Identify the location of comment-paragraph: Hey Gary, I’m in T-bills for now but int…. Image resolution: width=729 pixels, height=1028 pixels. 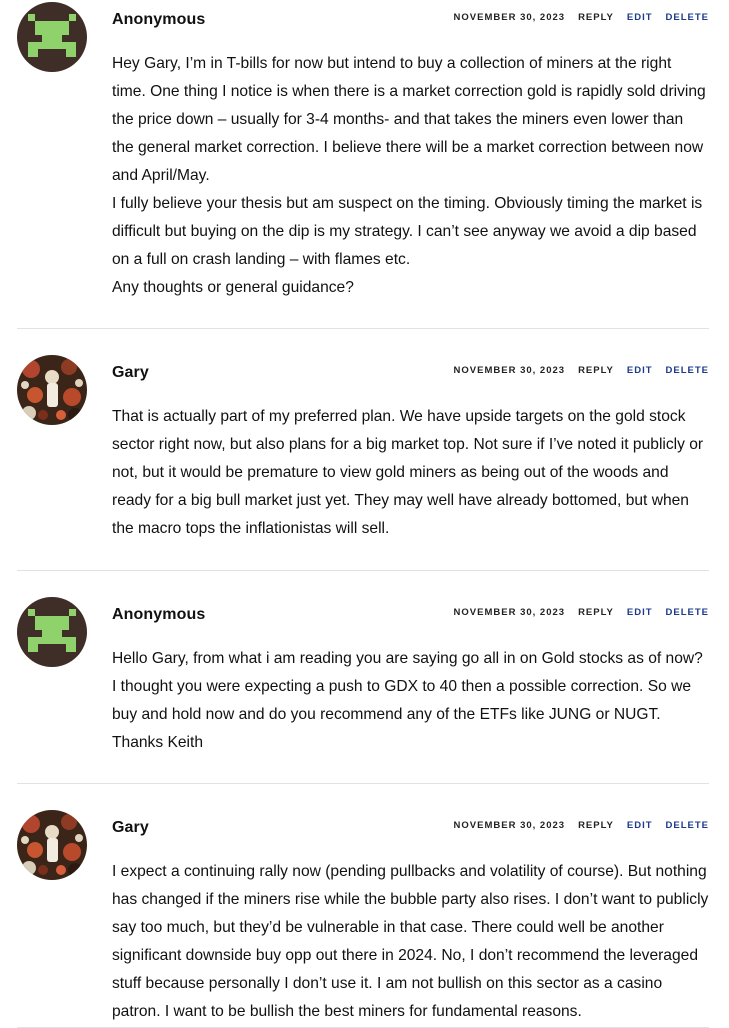
(409, 119).